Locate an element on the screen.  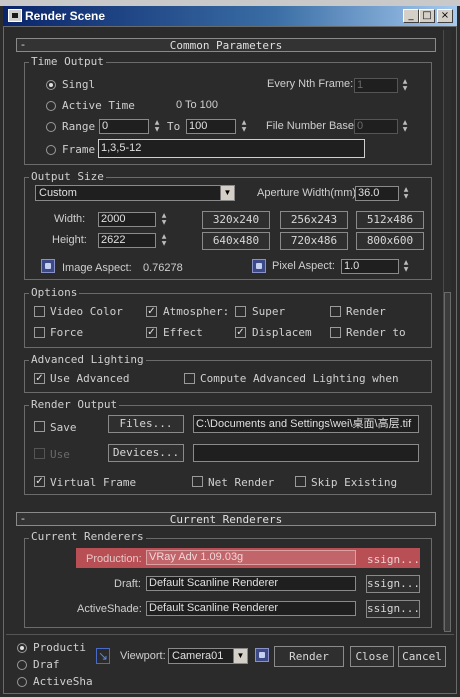
maximize-button: □ is located at coordinates (427, 16).